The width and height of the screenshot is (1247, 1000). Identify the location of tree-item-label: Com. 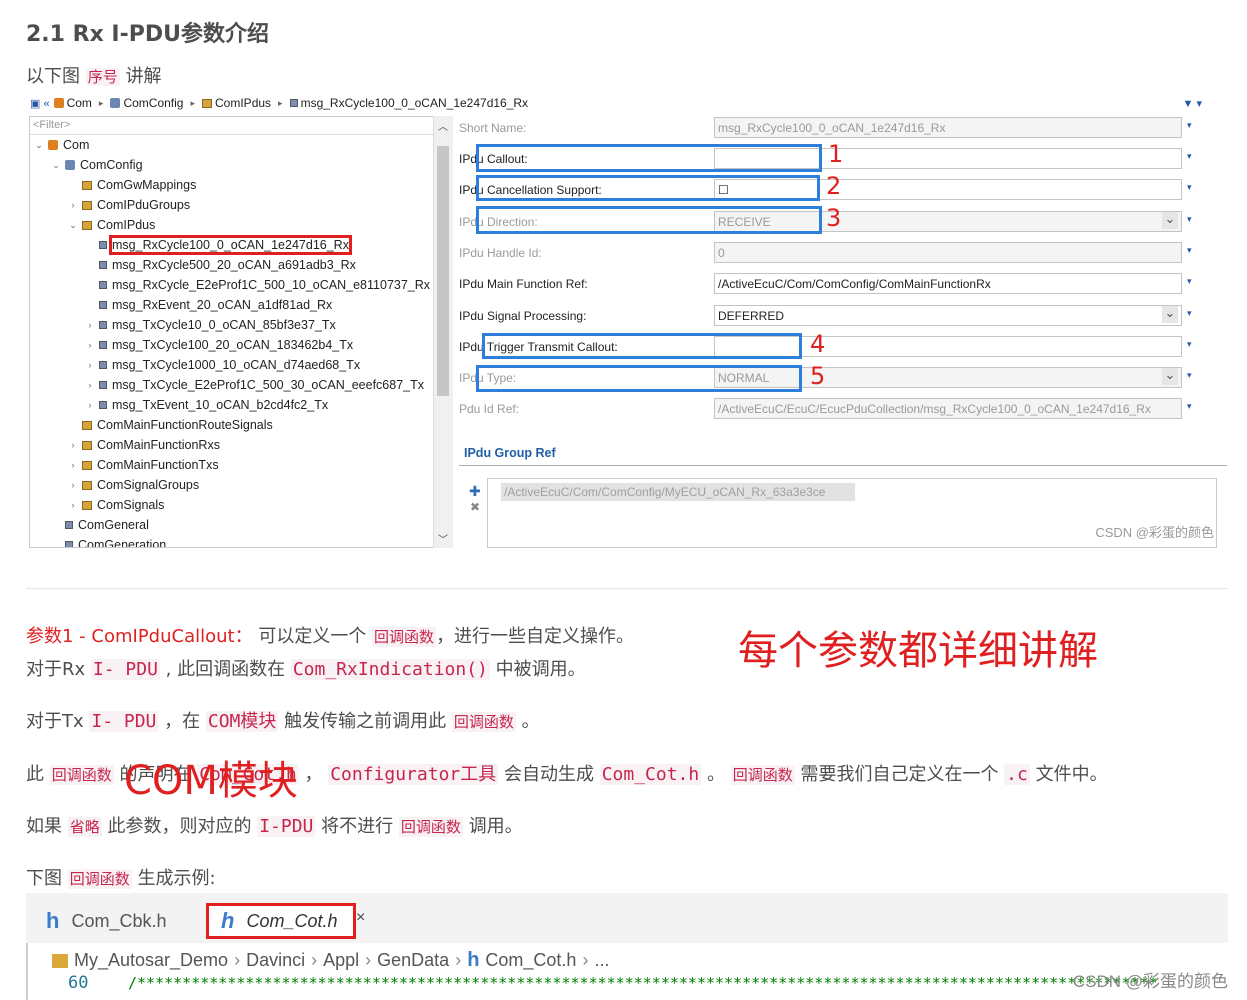
(76, 145).